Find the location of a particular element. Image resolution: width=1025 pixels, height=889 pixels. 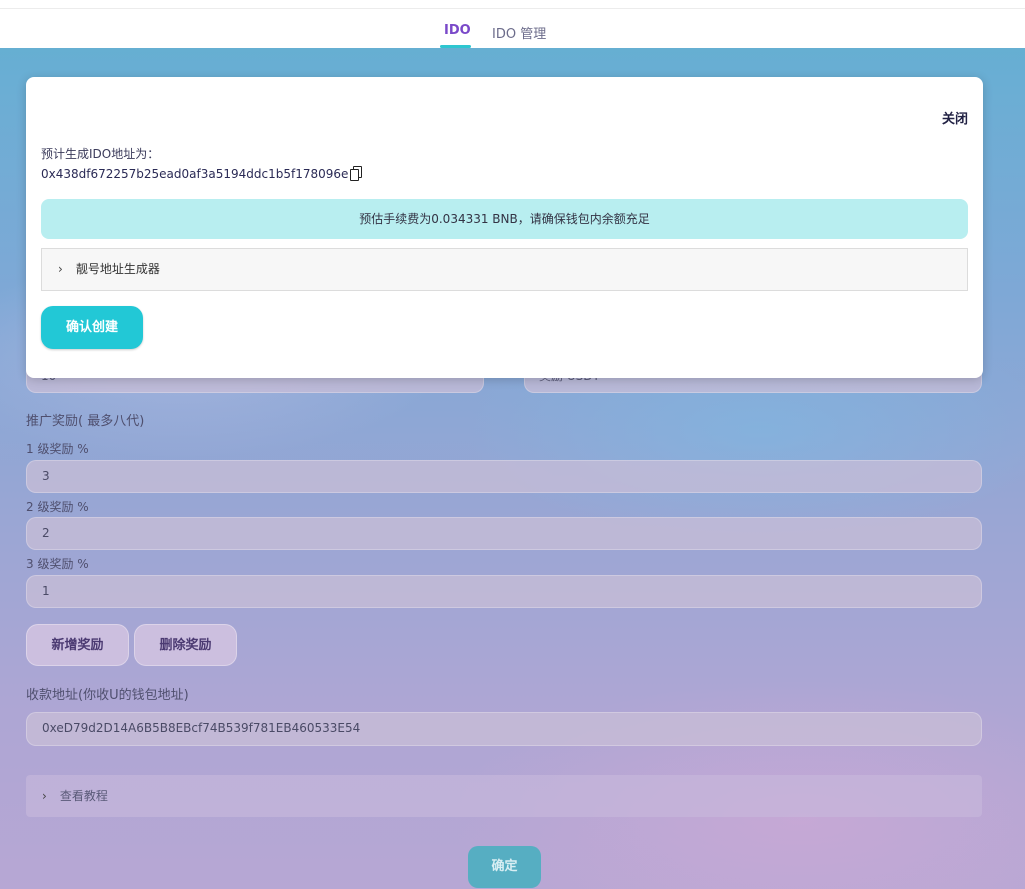

level-3-label: 3 级奖励 % is located at coordinates (57, 564).